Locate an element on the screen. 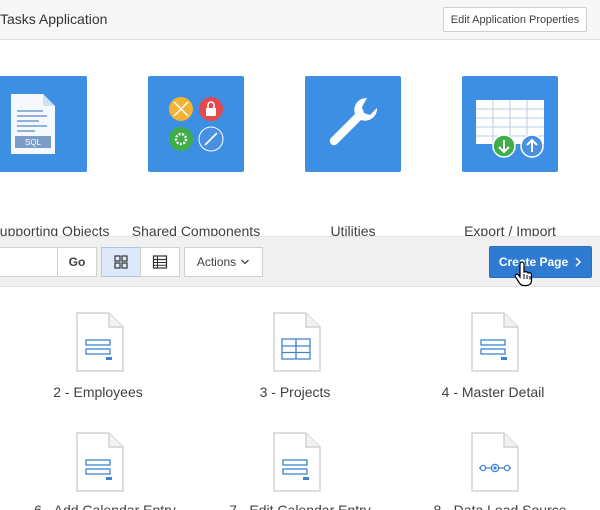 The height and width of the screenshot is (510, 600). shared-components-icon is located at coordinates (196, 124).